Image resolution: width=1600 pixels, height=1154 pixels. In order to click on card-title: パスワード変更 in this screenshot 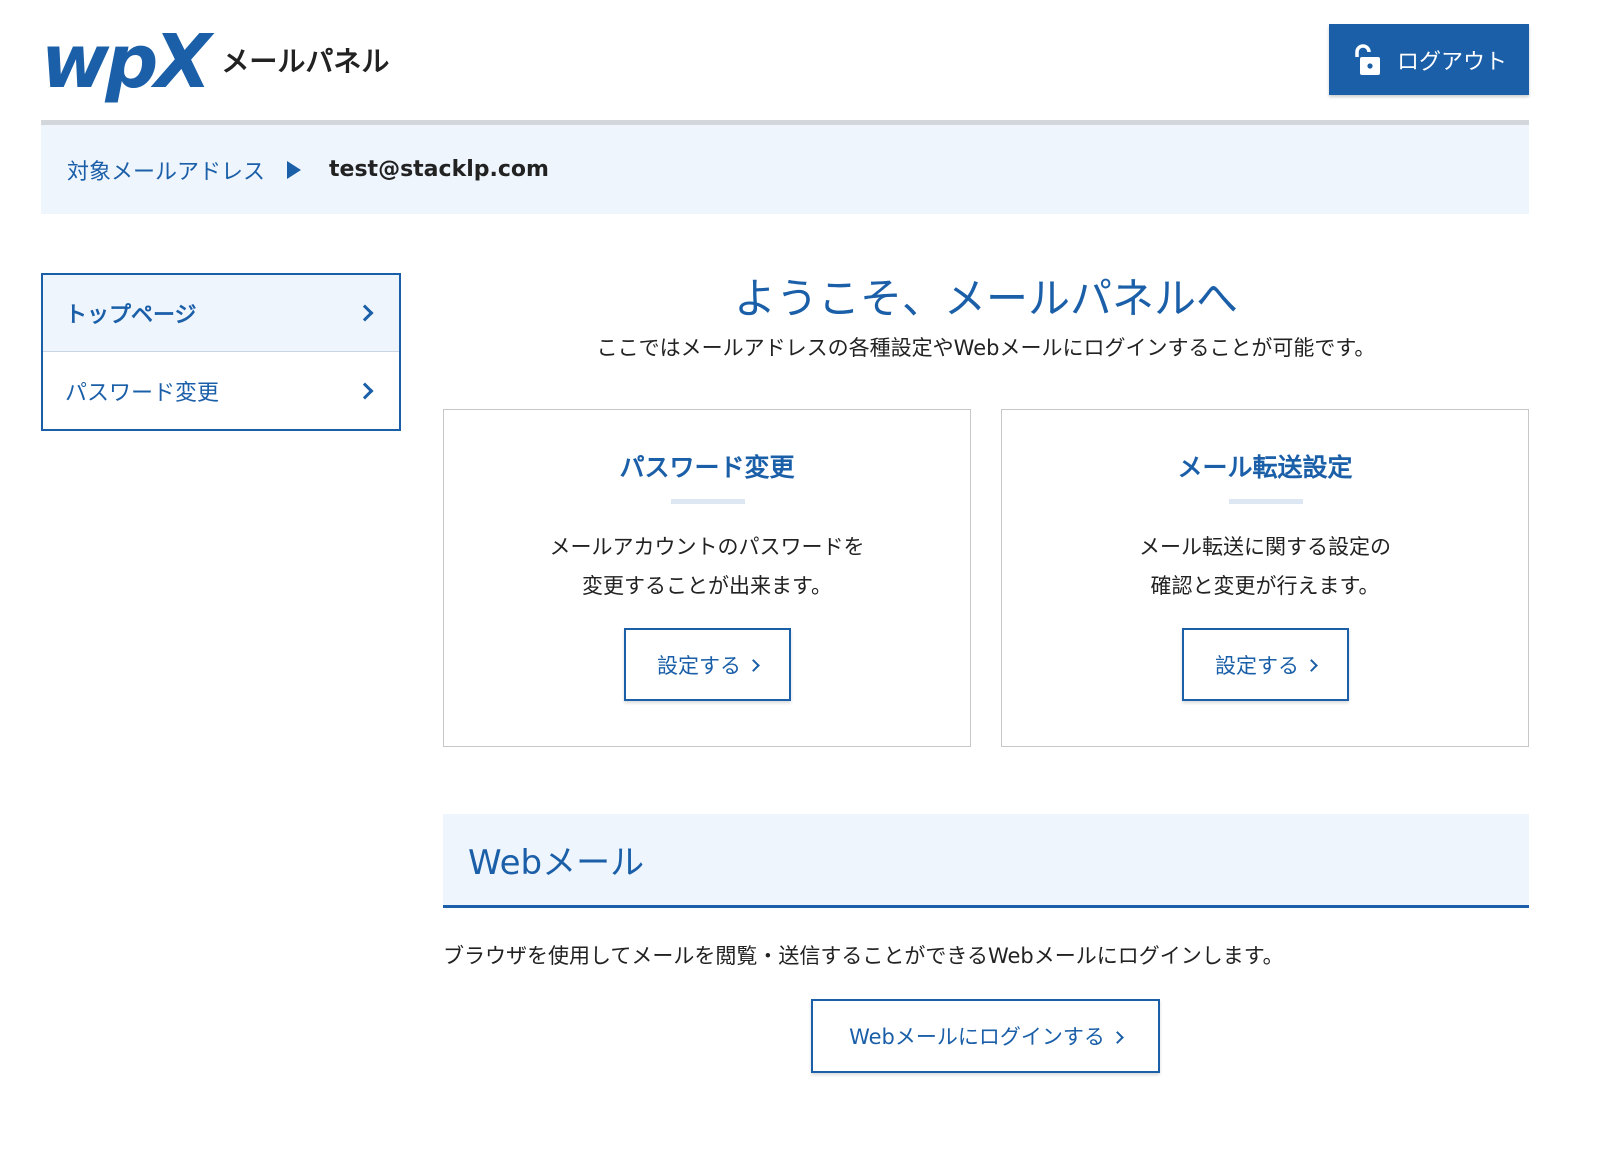, I will do `click(707, 467)`.